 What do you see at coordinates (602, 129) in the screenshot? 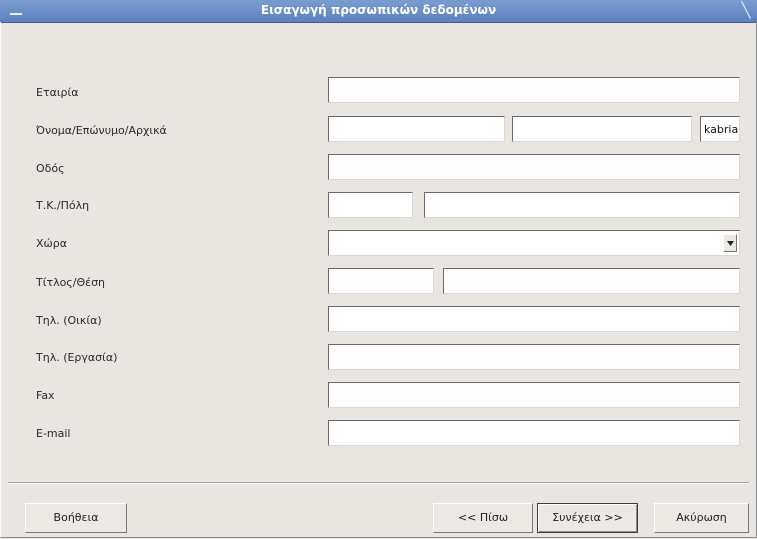
I see `last-name-field` at bounding box center [602, 129].